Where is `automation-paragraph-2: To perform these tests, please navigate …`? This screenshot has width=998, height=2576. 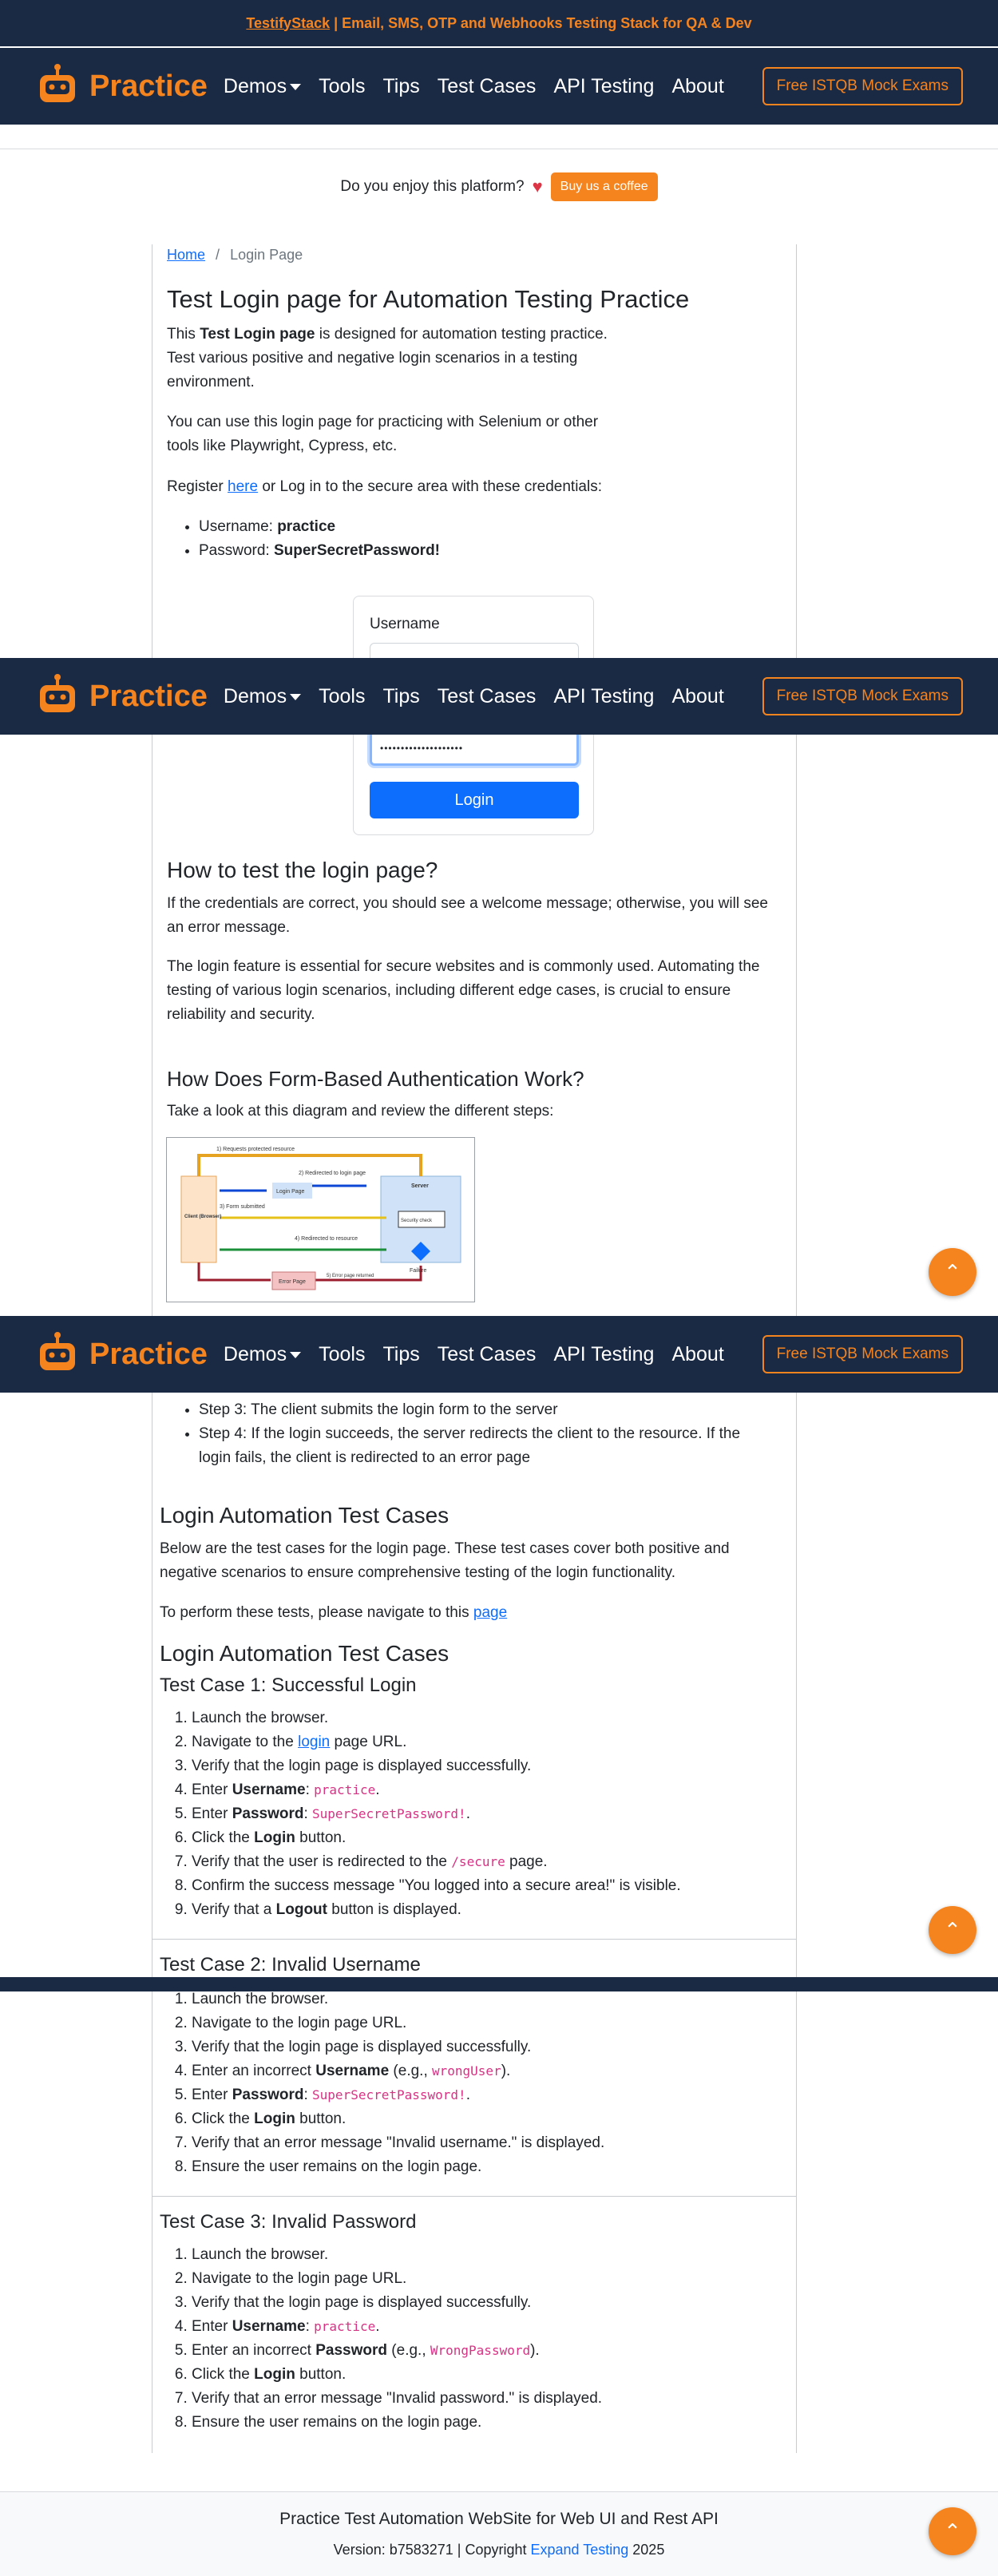
automation-paragraph-2: To perform these tests, please navigate … is located at coordinates (334, 1612).